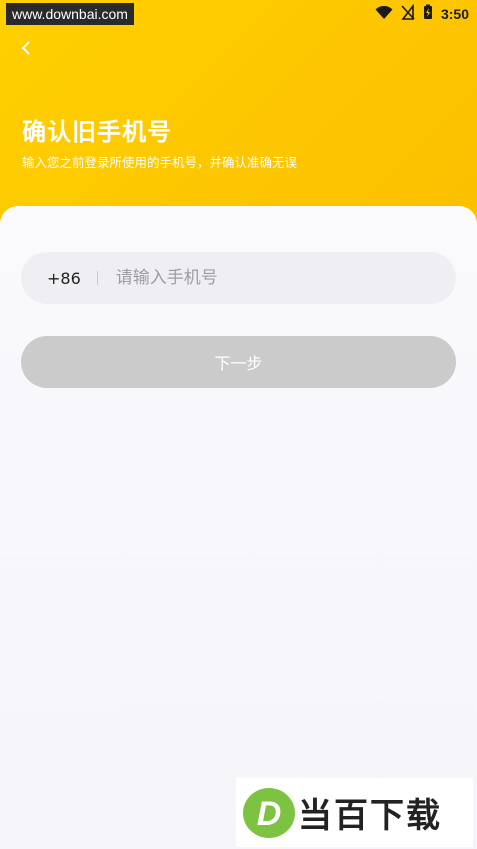  Describe the element at coordinates (370, 816) in the screenshot. I see `logo-text: 当百下载` at that location.